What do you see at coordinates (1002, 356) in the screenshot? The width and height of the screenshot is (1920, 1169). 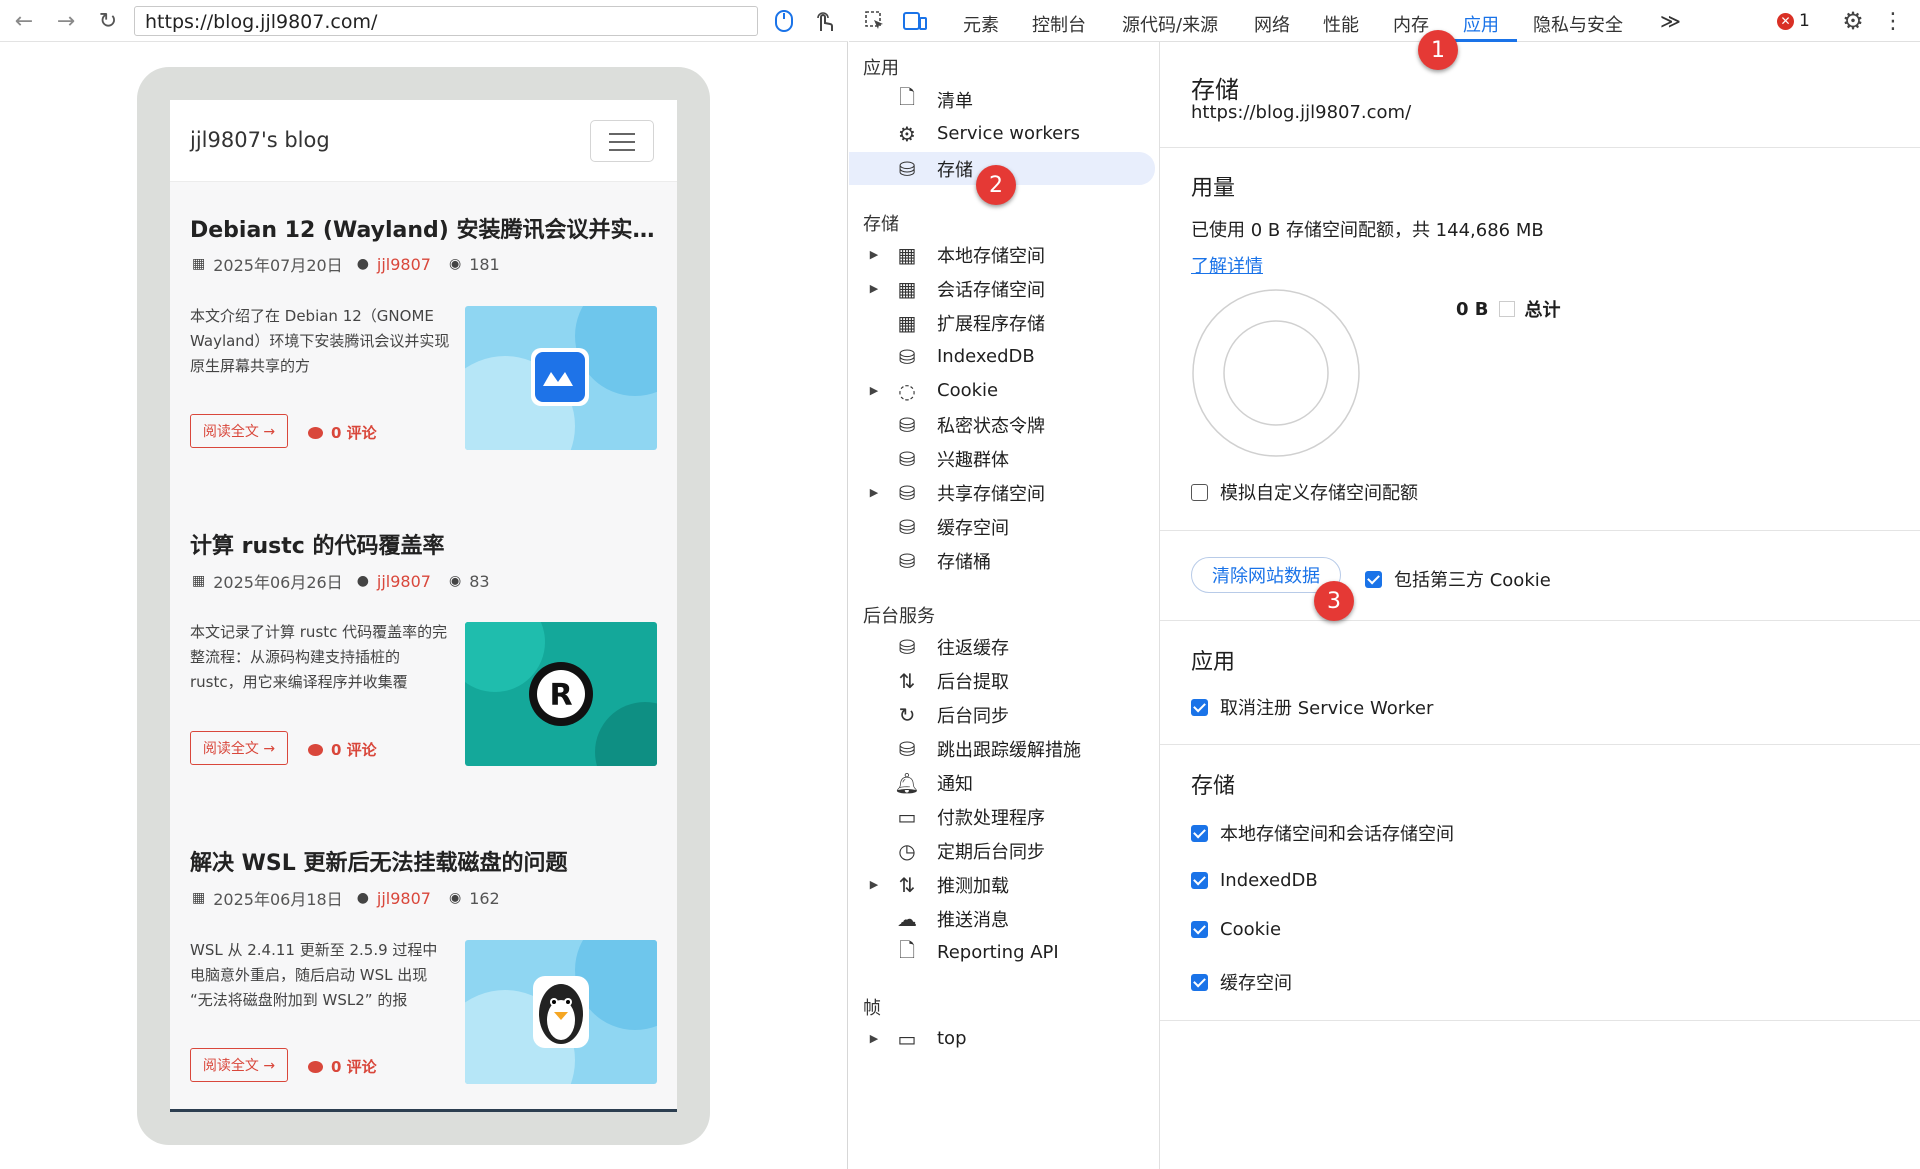 I see `sidebar-item-indexeddb: ⛁ IndexedDB` at bounding box center [1002, 356].